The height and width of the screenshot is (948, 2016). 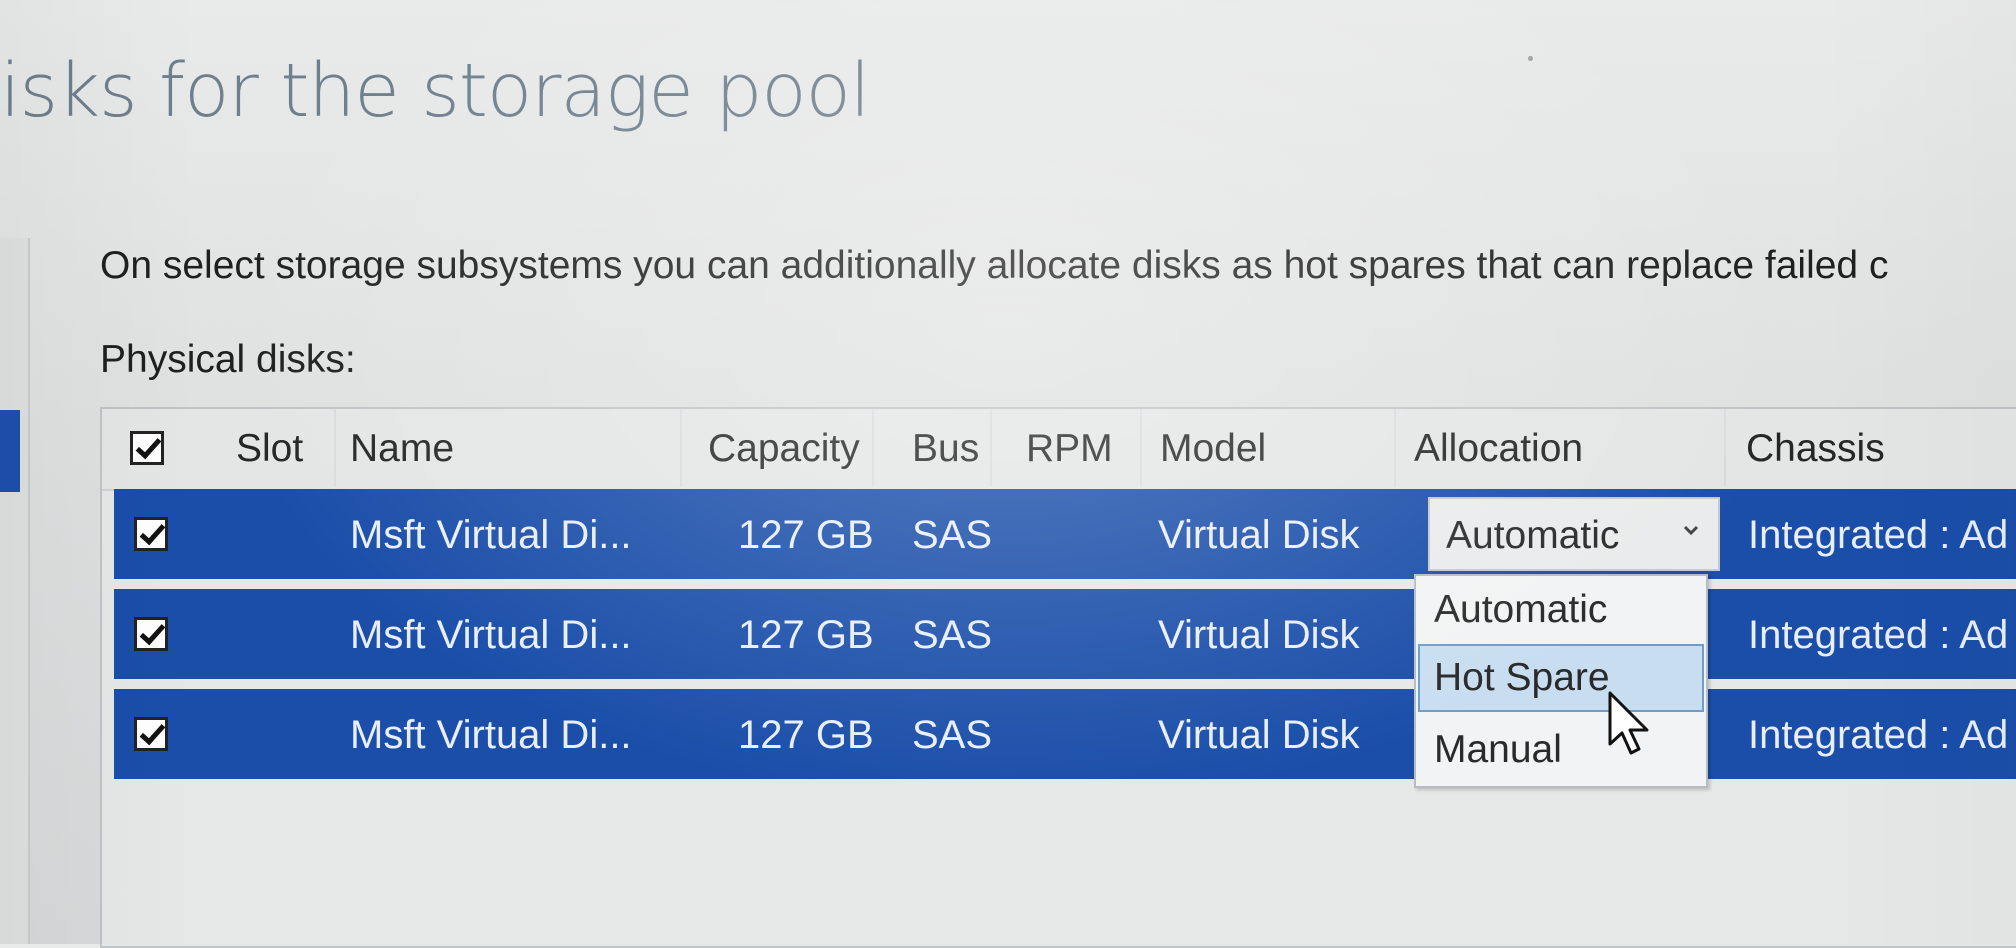 I want to click on allocation-select: Automatic, so click(x=1574, y=534).